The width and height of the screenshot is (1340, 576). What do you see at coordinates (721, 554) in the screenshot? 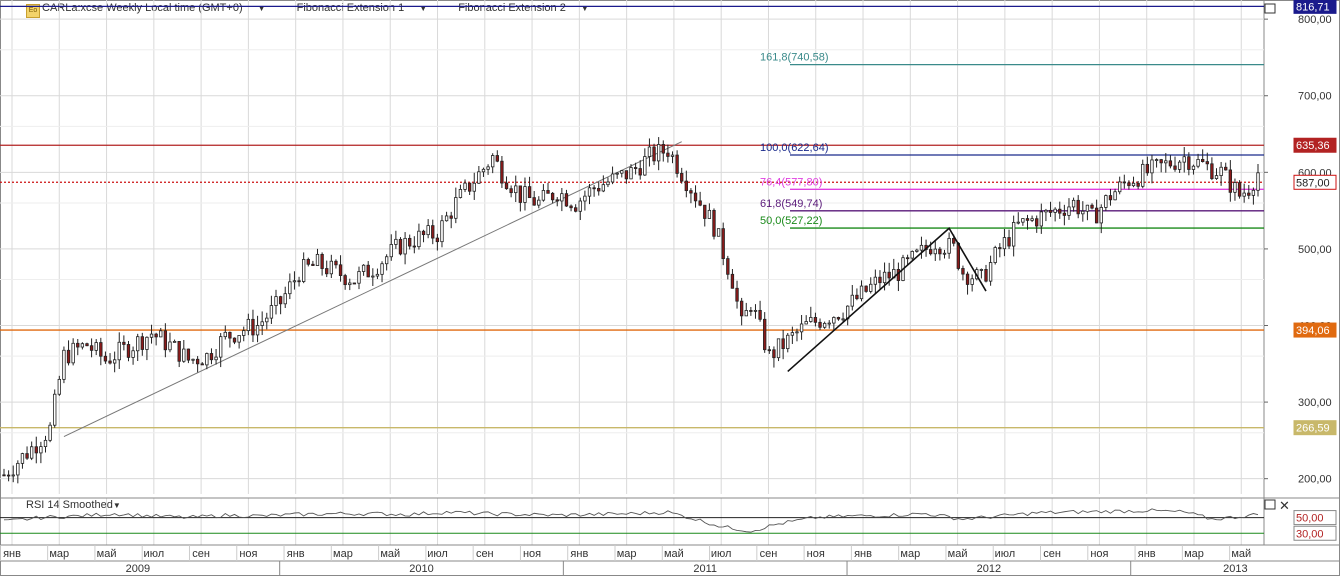
I see `month-label: июл` at bounding box center [721, 554].